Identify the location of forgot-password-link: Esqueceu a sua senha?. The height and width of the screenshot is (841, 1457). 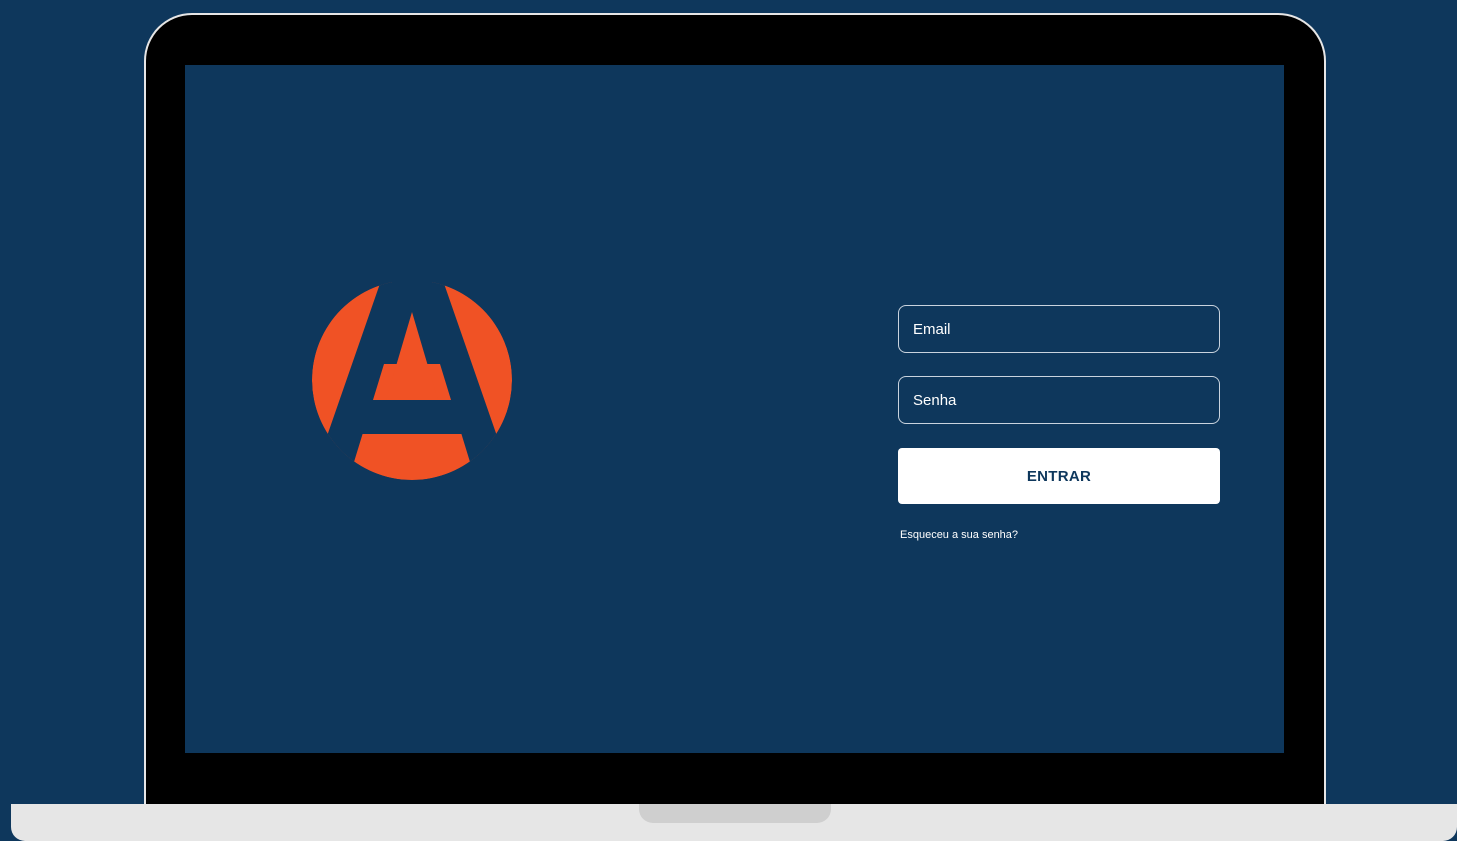
(959, 535).